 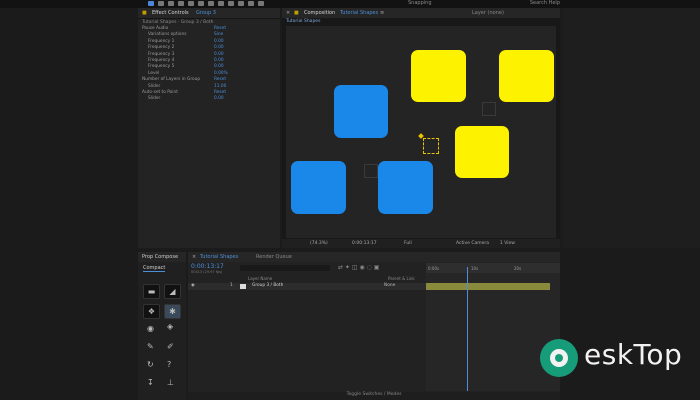 I want to click on layer-duration-bar, so click(x=488, y=286).